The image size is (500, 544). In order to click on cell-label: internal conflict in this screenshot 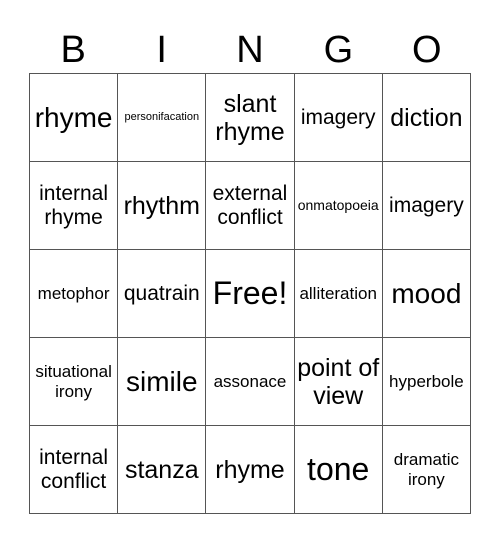, I will do `click(74, 469)`.